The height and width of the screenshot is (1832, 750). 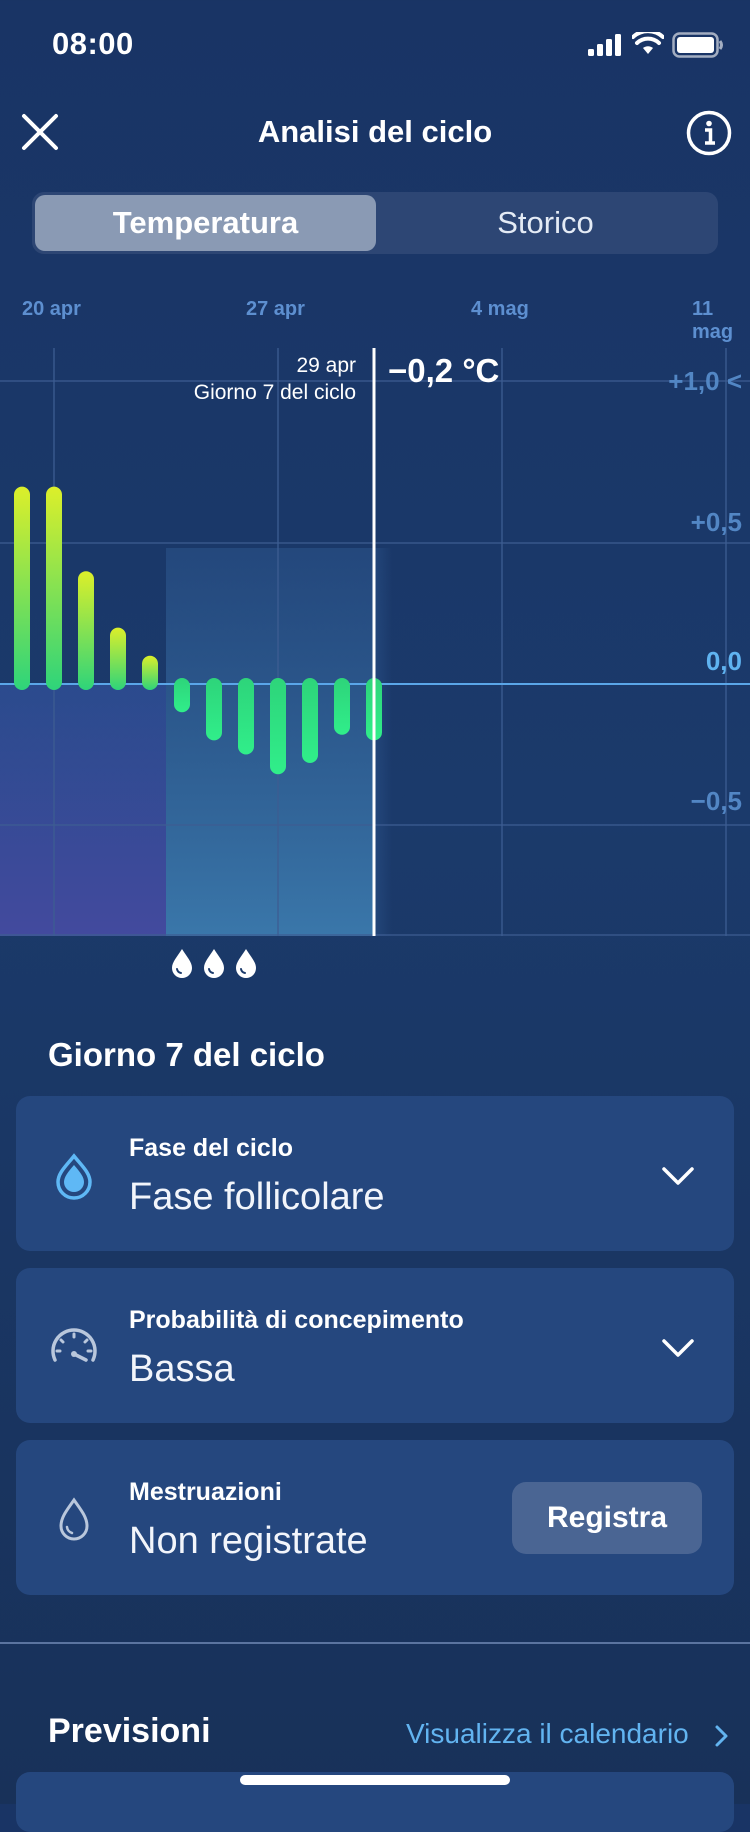 I want to click on menstruation-value: Non registrate, so click(x=248, y=1541).